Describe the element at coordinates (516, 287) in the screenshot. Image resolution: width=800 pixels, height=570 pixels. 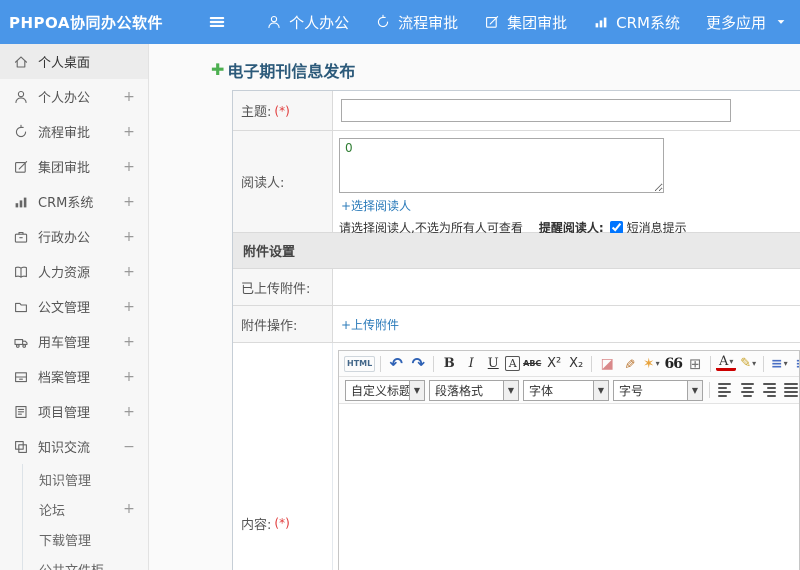
I see `uploaded-attachments-row: 已上传附件:` at that location.